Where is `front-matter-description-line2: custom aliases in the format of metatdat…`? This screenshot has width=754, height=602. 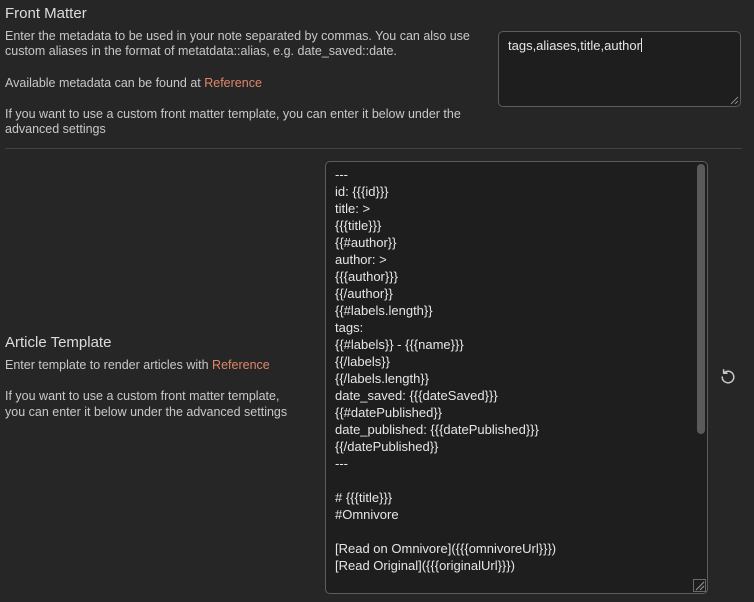 front-matter-description-line2: custom aliases in the format of metatdat… is located at coordinates (201, 51).